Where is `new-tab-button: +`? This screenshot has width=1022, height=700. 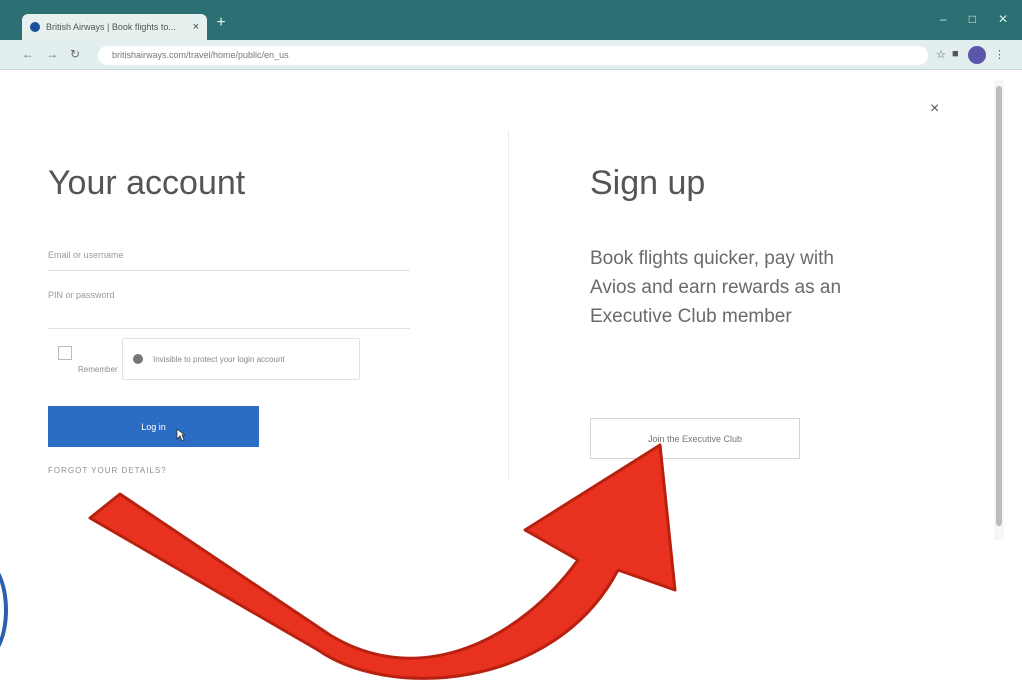
new-tab-button: + is located at coordinates (221, 23).